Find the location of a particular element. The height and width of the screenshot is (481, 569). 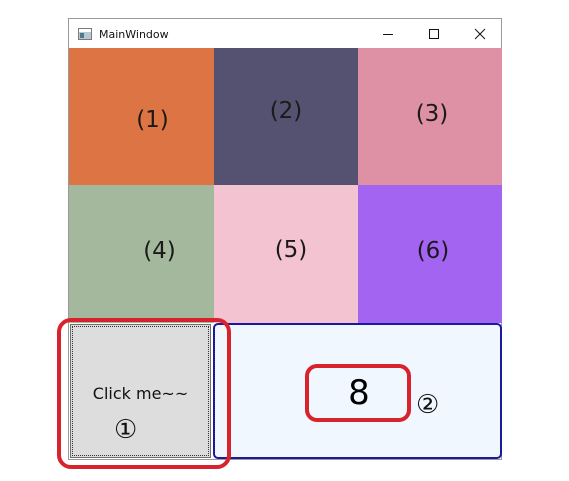

grid-cell-3: (3) is located at coordinates (430, 116).